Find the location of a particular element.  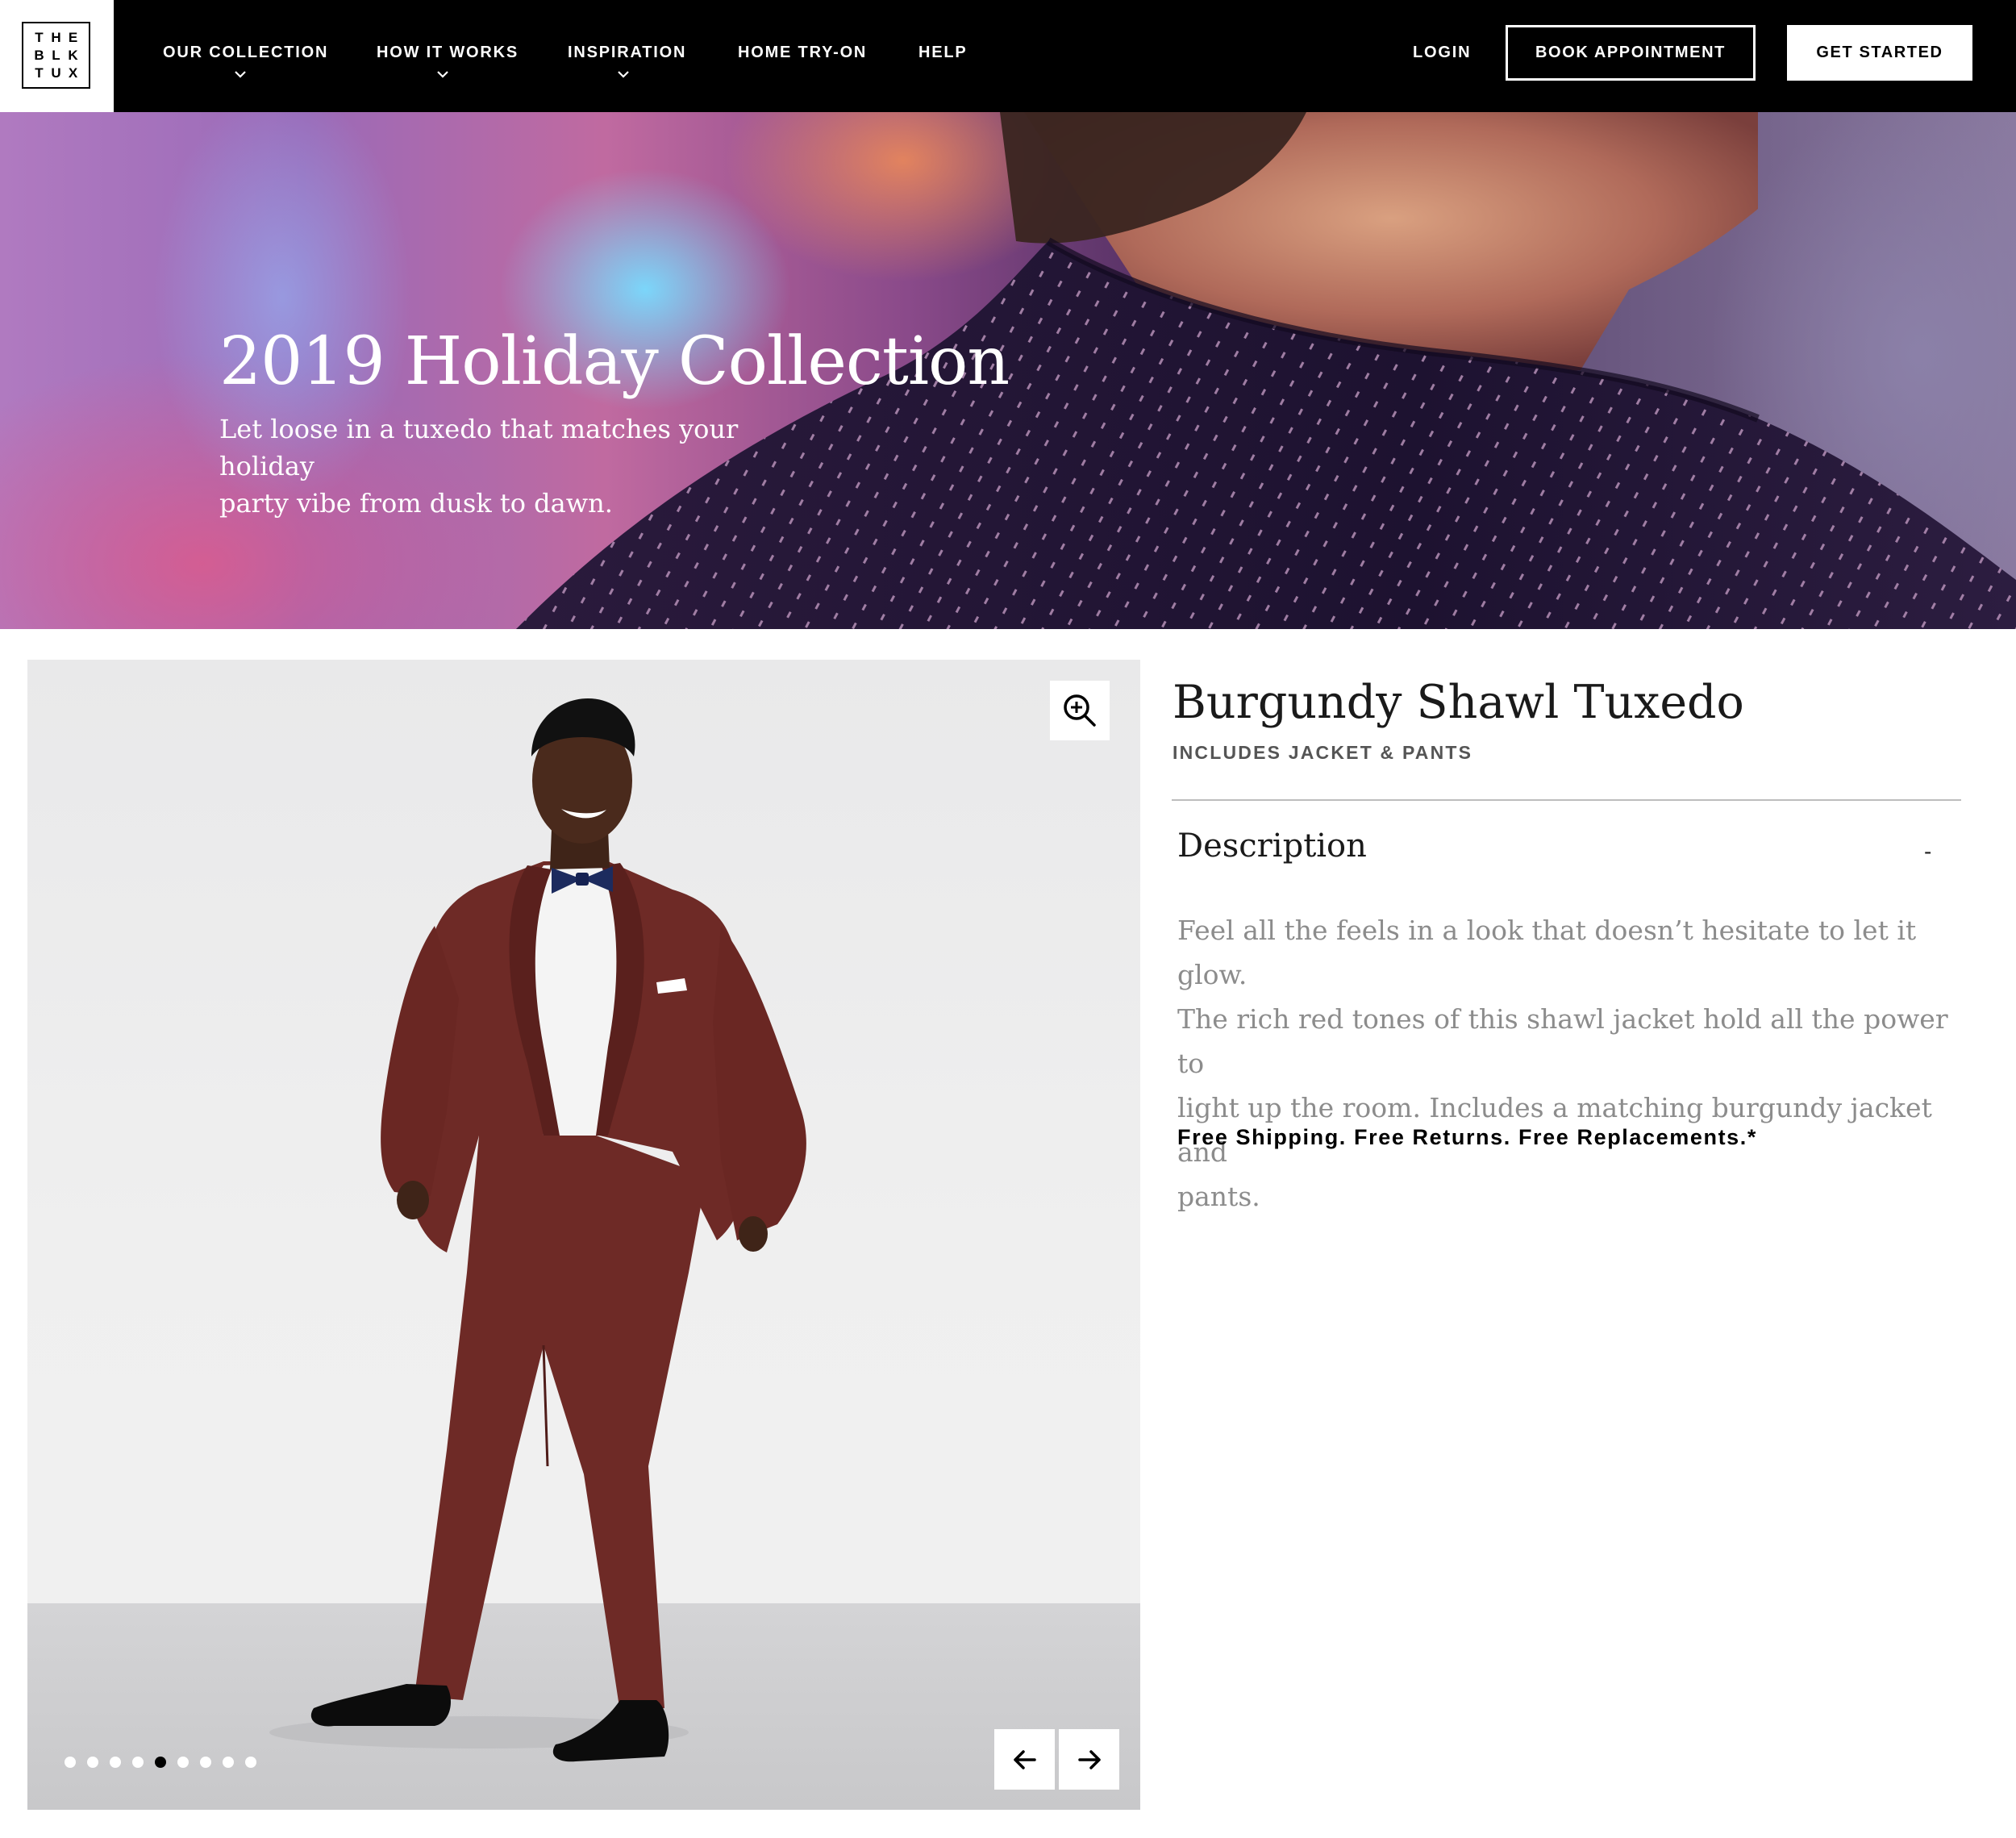

hero-subtitle-line: party vibe from dusk to dawn. is located at coordinates (416, 503).